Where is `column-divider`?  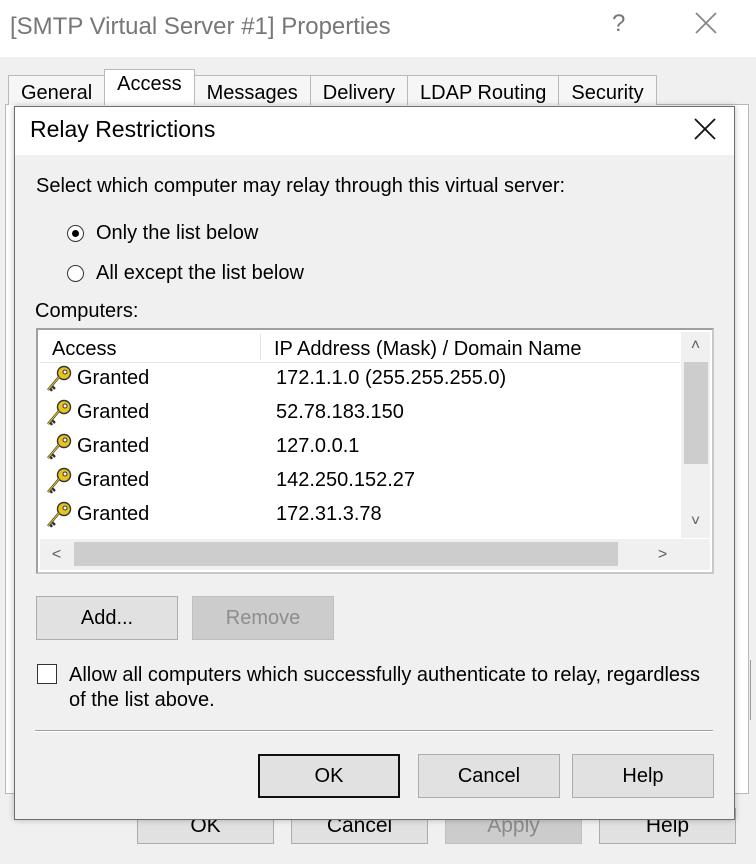
column-divider is located at coordinates (260, 347).